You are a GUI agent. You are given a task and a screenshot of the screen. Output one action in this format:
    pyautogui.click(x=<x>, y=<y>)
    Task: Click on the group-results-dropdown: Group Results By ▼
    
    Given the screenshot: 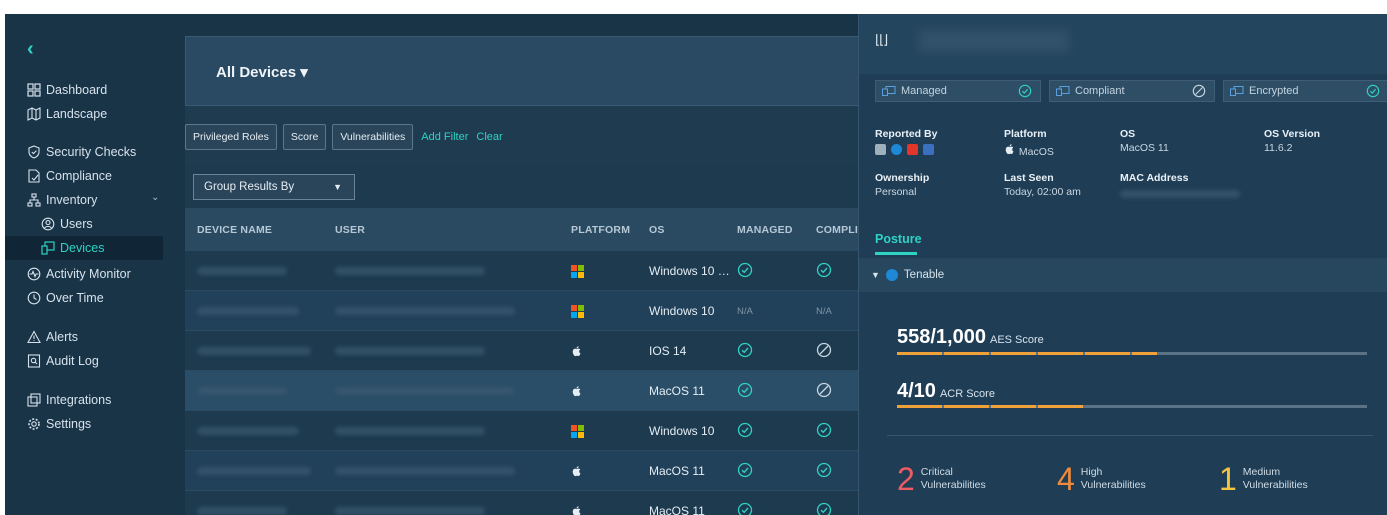 What is the action you would take?
    pyautogui.click(x=274, y=187)
    